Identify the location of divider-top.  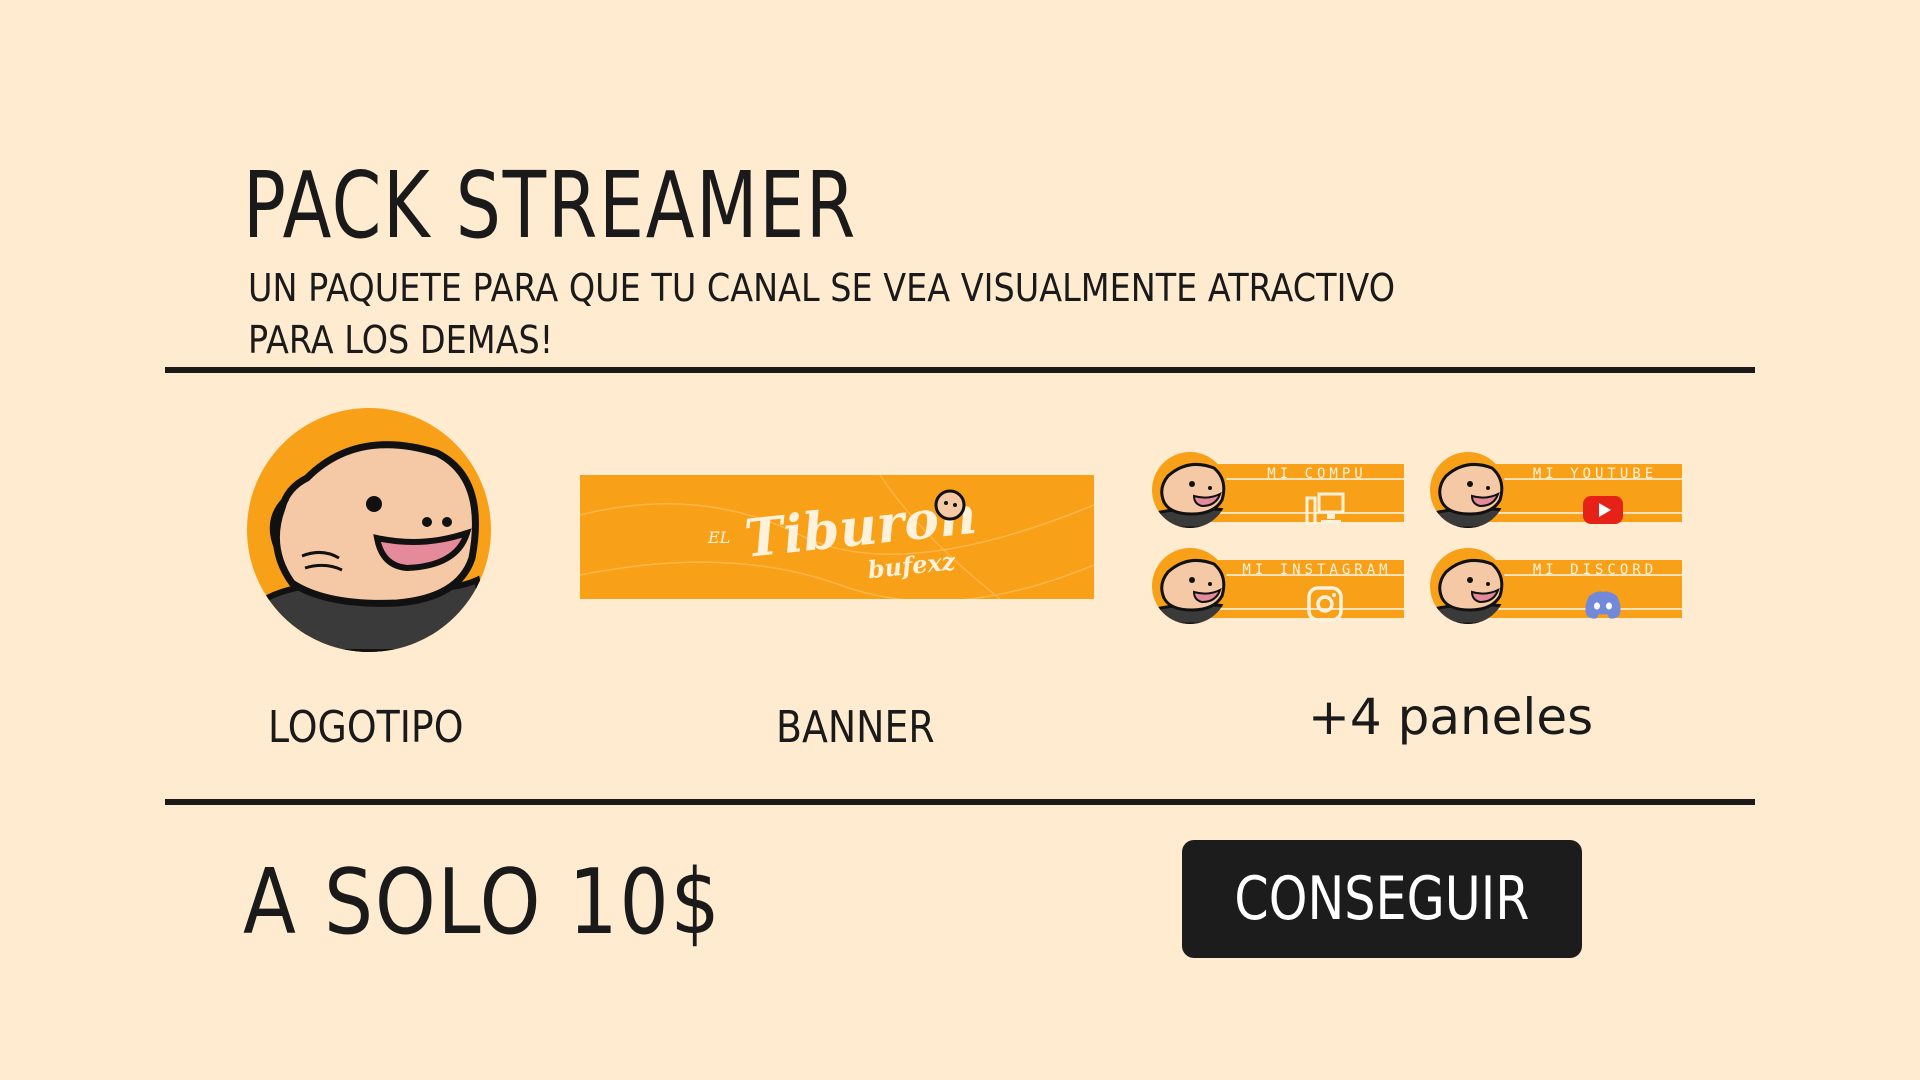
(960, 370).